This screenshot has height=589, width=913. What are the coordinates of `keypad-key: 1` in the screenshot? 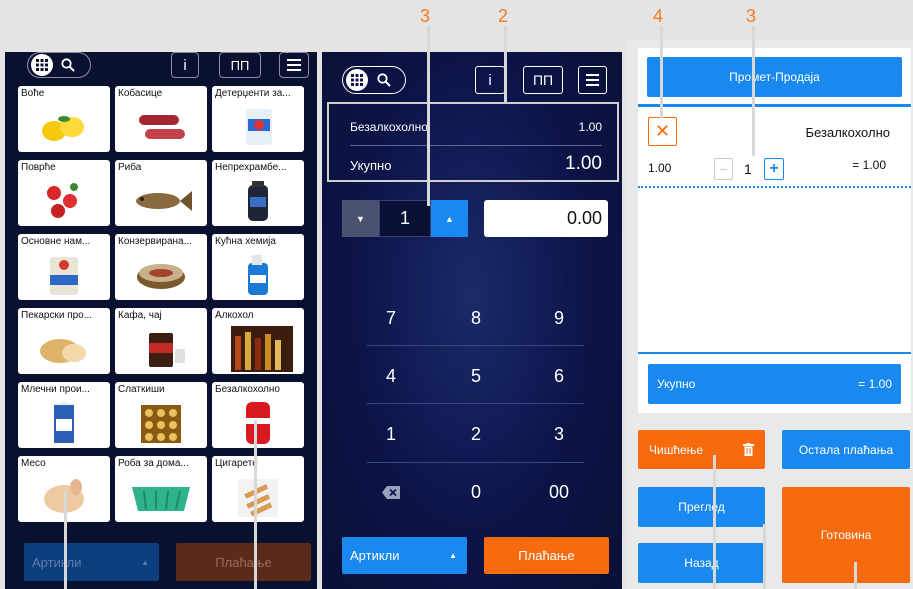 It's located at (391, 434).